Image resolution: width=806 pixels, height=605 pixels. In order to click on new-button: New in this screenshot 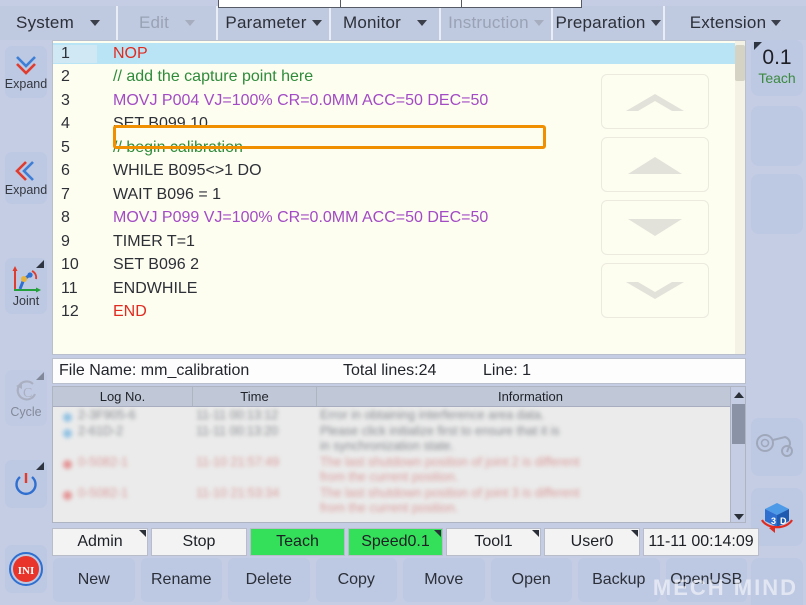, I will do `click(94, 580)`.